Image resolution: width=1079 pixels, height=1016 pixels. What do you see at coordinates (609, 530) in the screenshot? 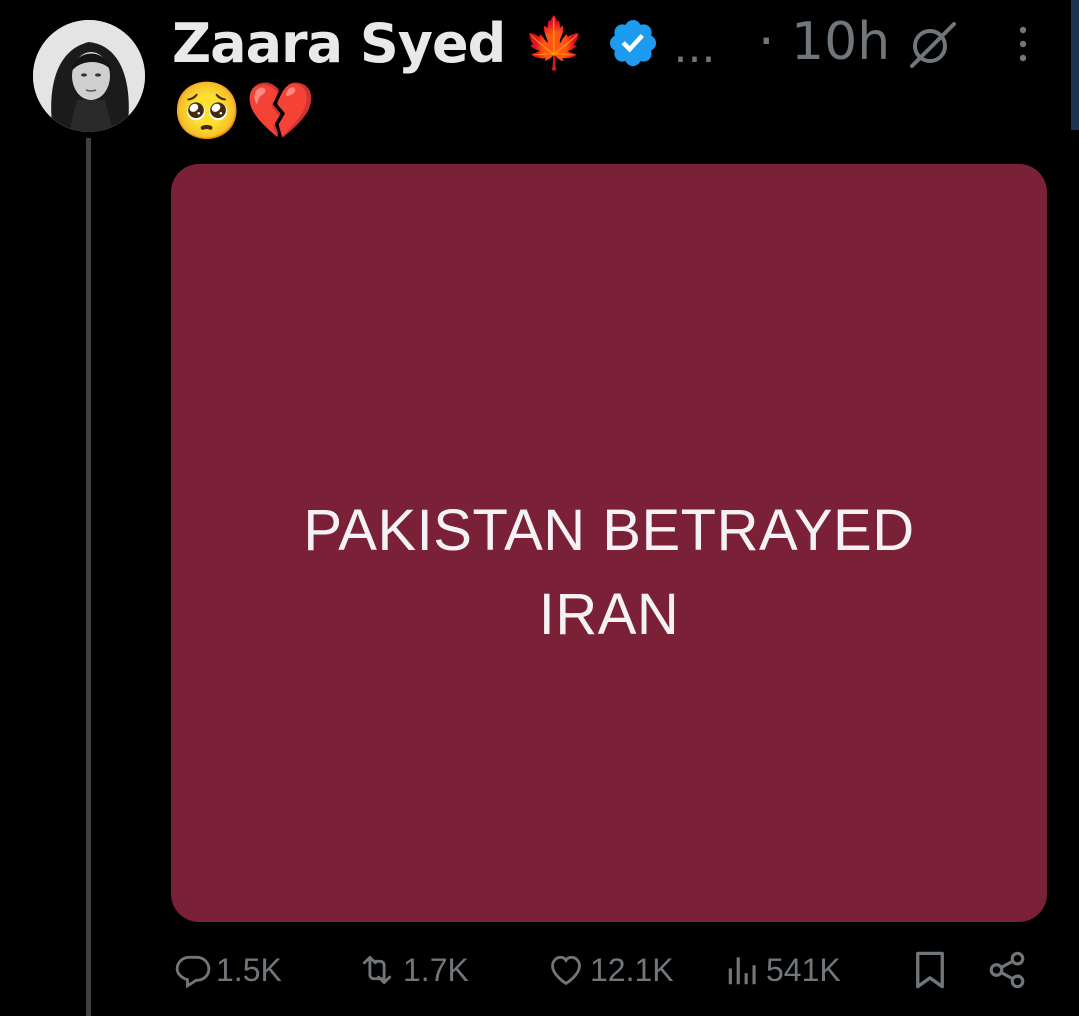
I see `media-caption-line-1: PAKISTAN BETRAYED` at bounding box center [609, 530].